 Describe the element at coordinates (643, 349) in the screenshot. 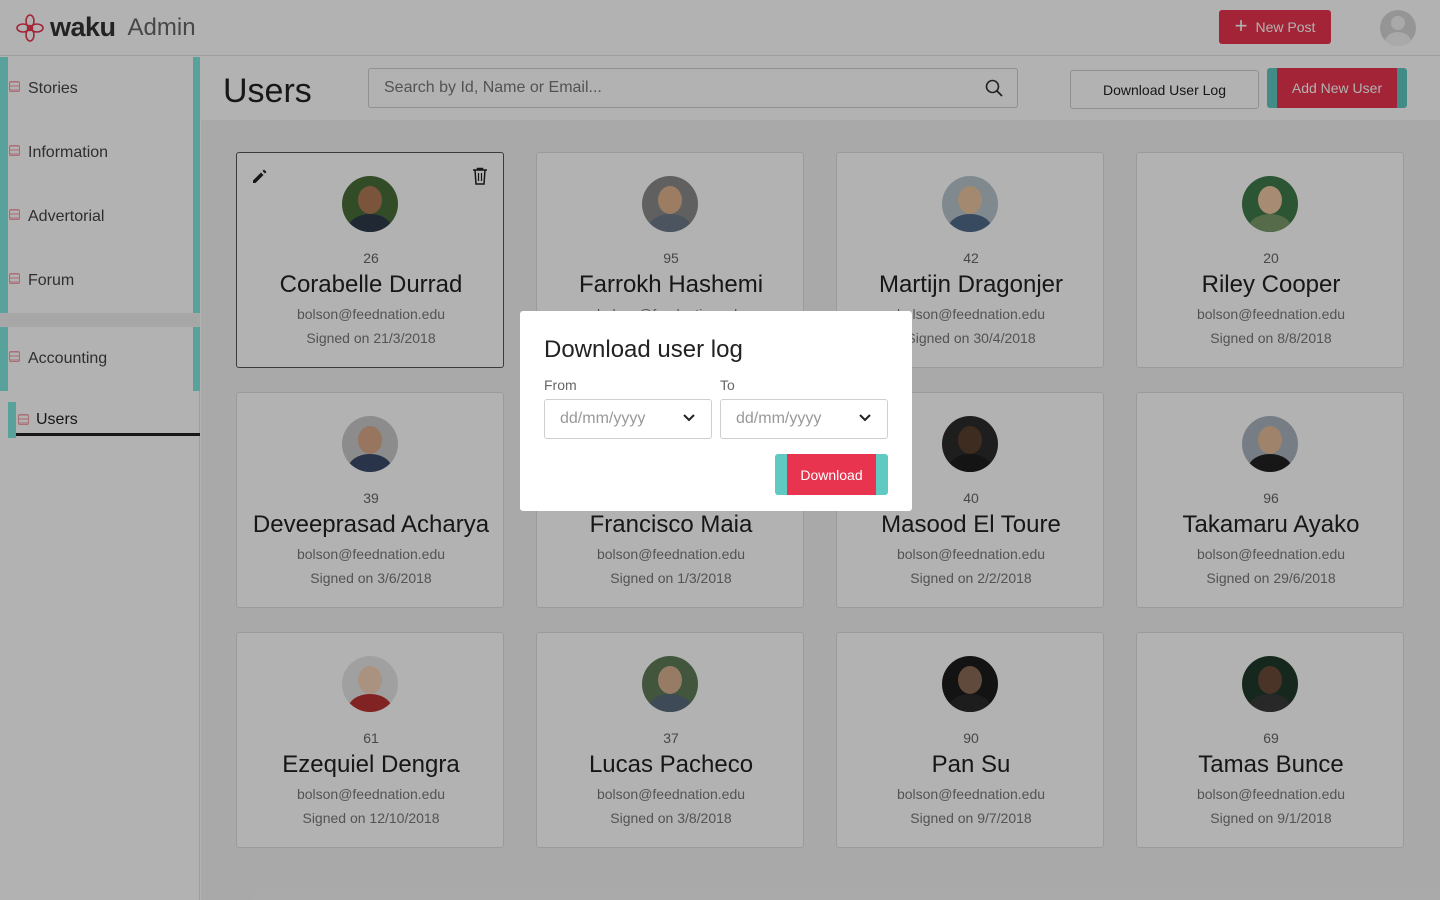

I see `dialog-title: Download user log` at that location.